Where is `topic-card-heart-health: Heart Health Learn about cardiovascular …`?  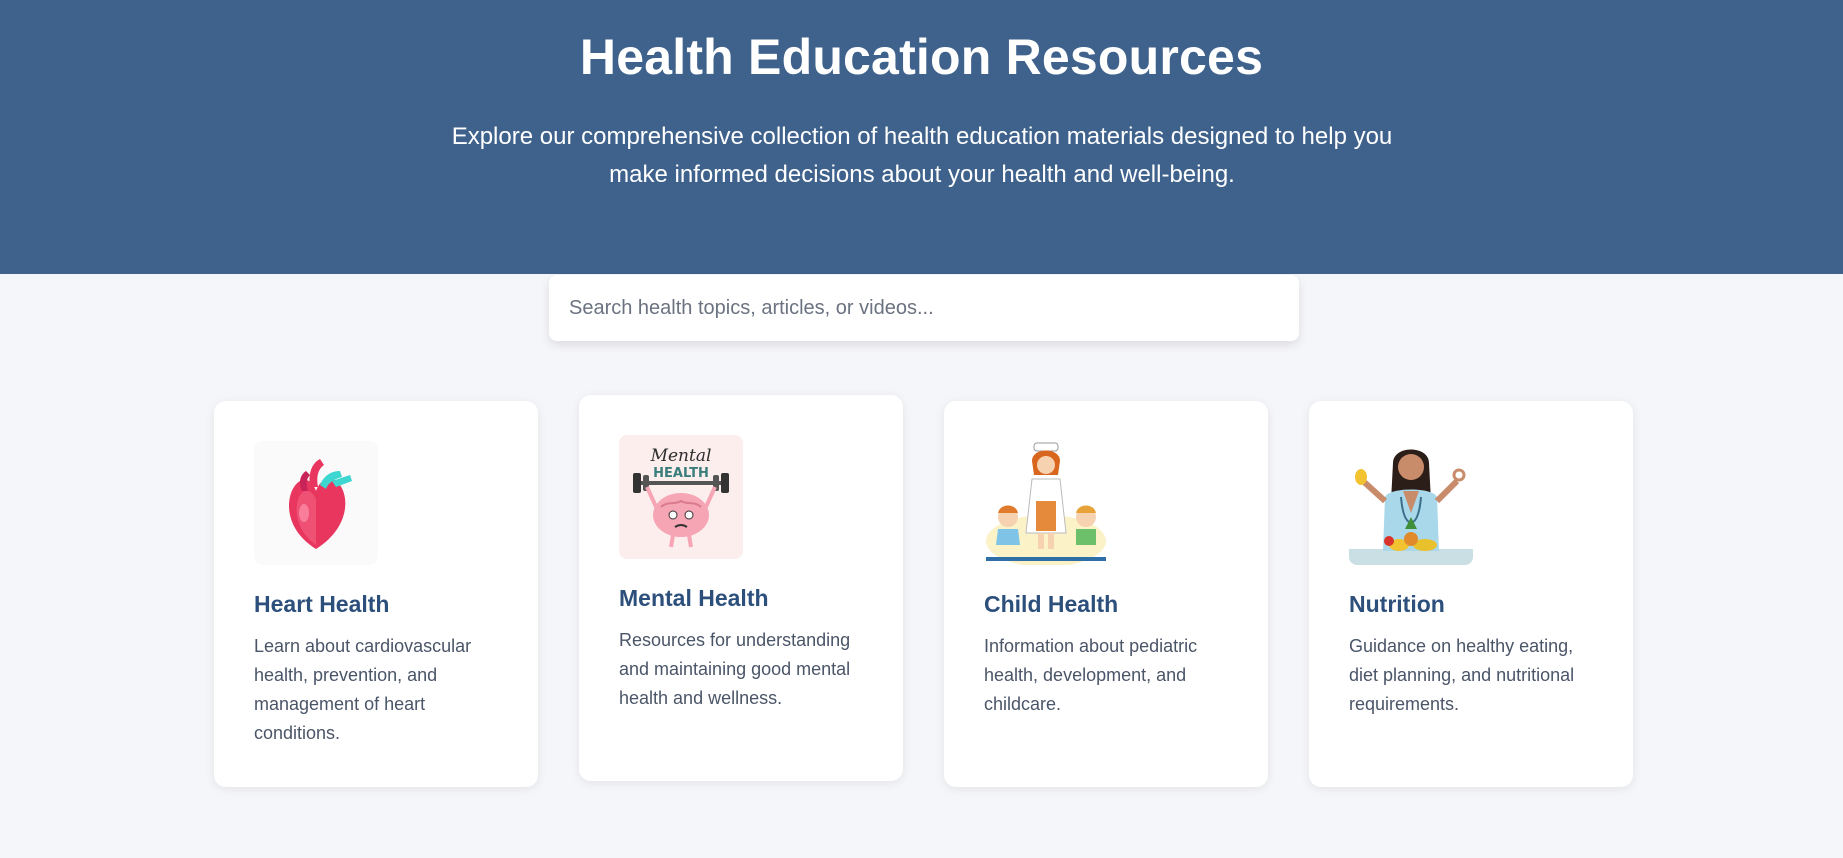
topic-card-heart-health: Heart Health Learn about cardiovascular … is located at coordinates (376, 594).